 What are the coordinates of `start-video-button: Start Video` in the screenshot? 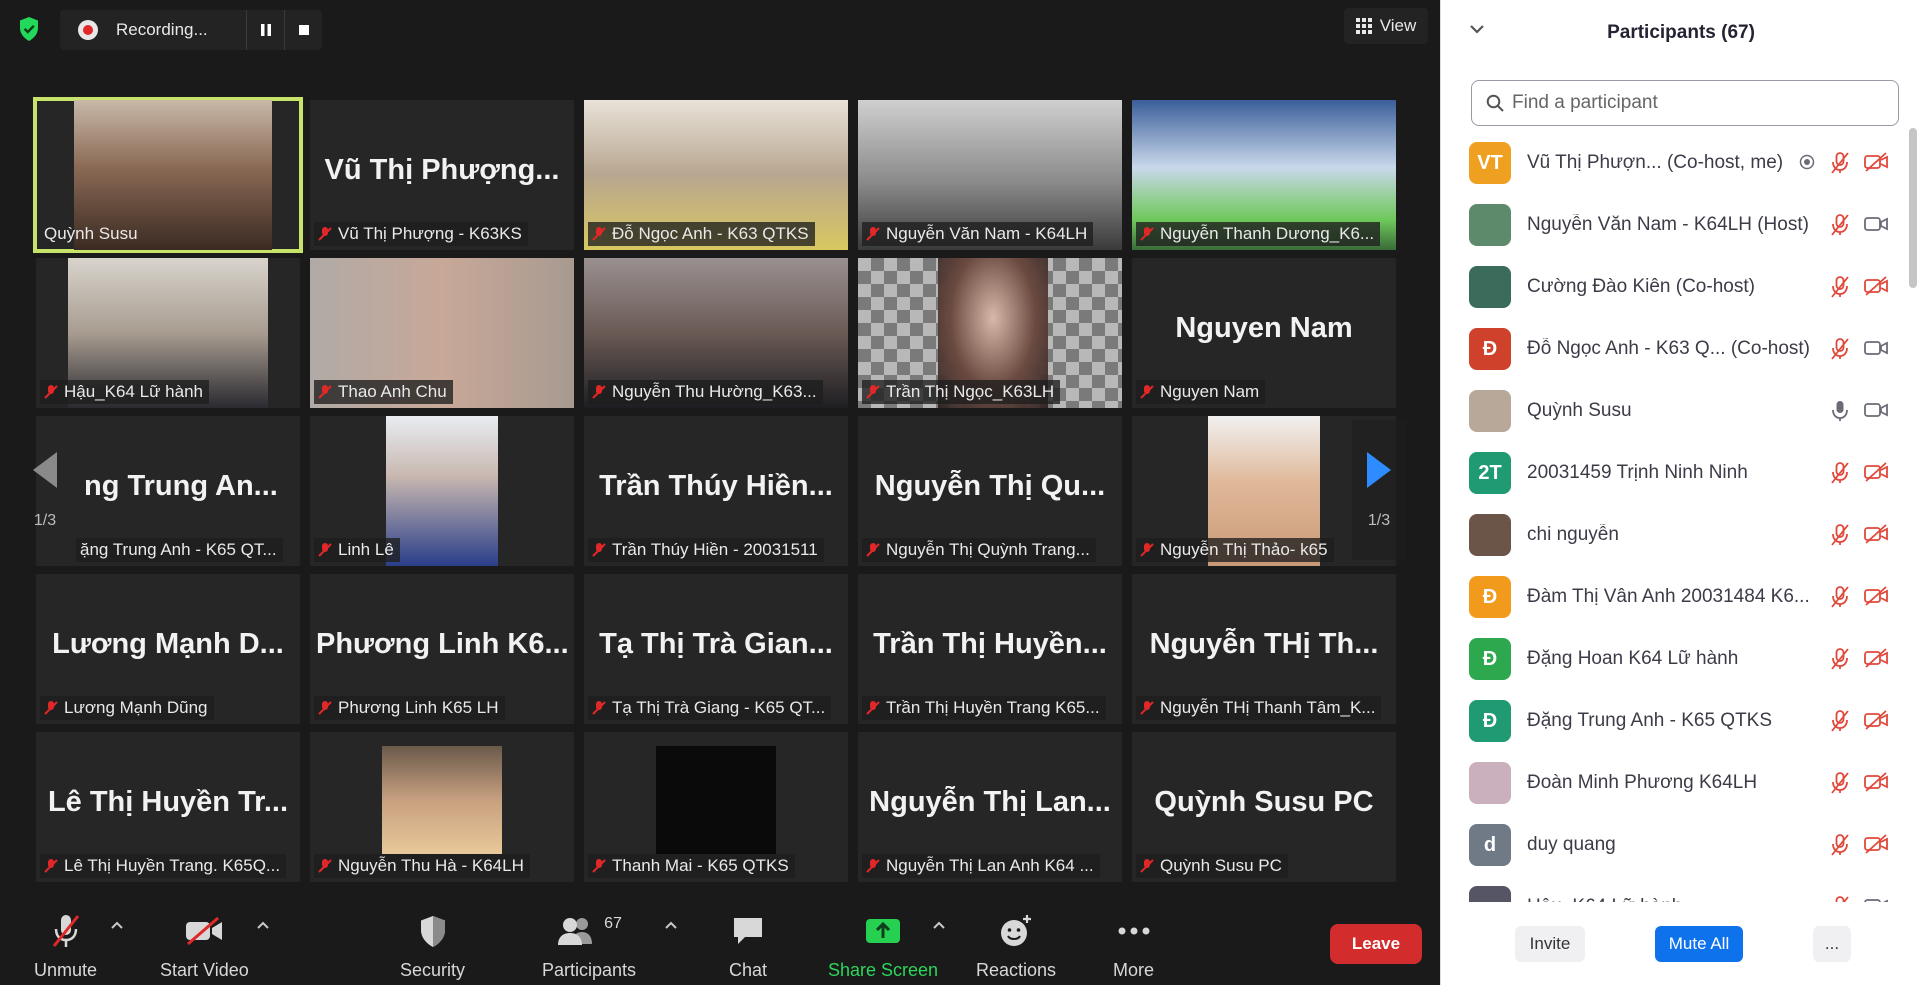 It's located at (204, 946).